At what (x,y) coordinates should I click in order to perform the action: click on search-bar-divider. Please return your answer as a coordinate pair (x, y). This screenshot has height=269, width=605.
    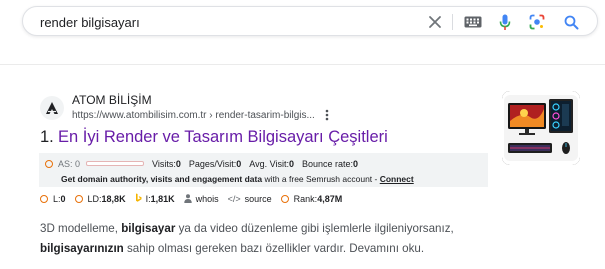
    Looking at the image, I should click on (452, 22).